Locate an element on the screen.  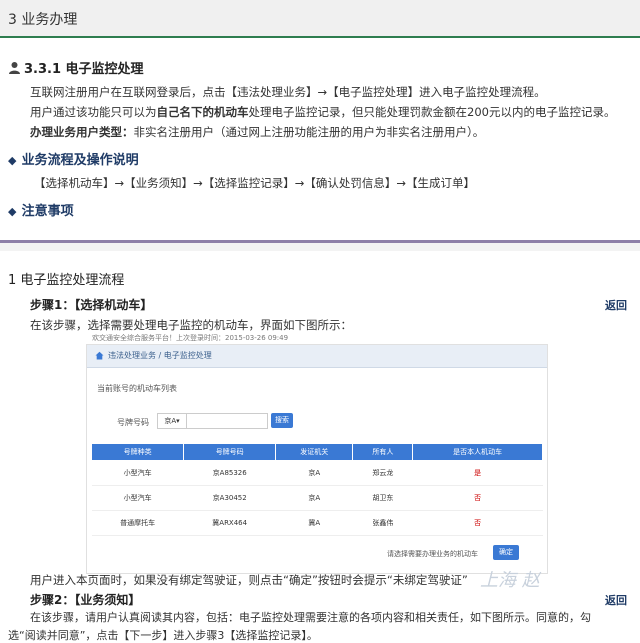
watermark: 上海 赵 is located at coordinates (510, 580).